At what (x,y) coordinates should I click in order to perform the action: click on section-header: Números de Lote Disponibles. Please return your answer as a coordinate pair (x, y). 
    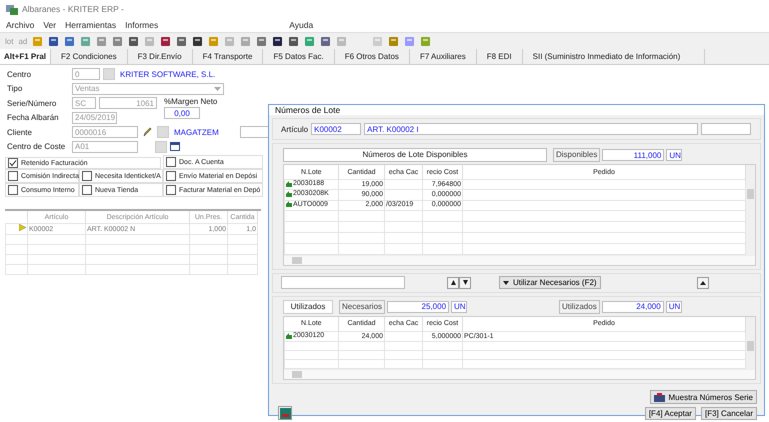
    Looking at the image, I should click on (415, 155).